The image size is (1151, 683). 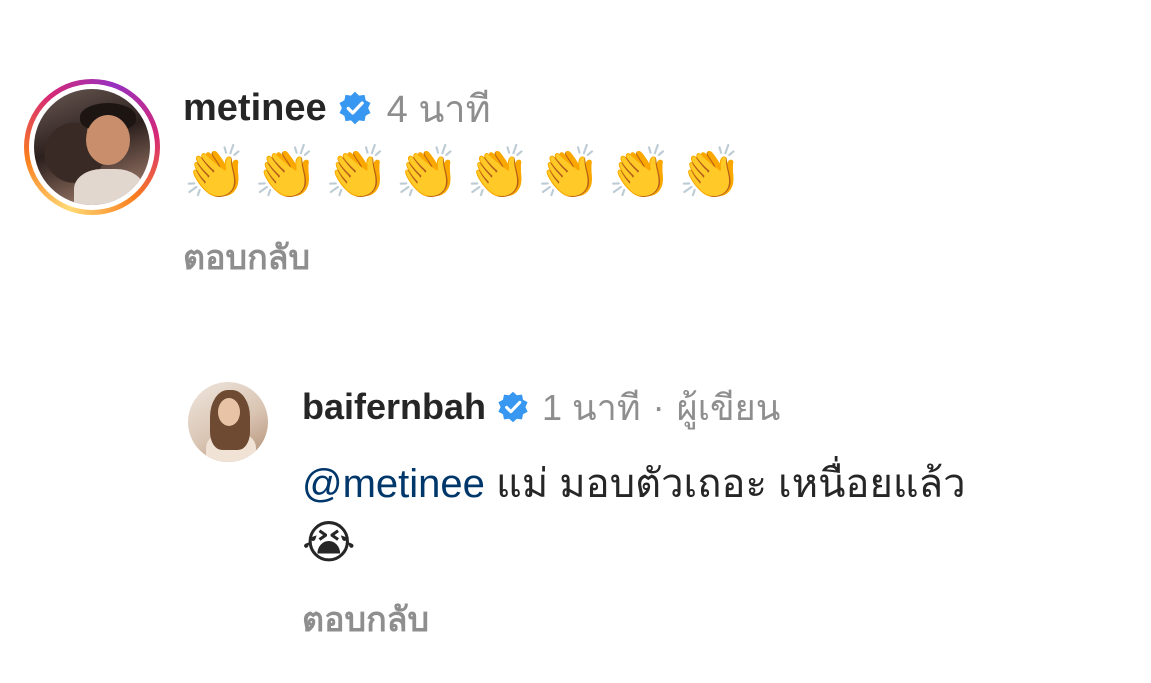 I want to click on comment-time: 4 นาที, so click(x=438, y=109).